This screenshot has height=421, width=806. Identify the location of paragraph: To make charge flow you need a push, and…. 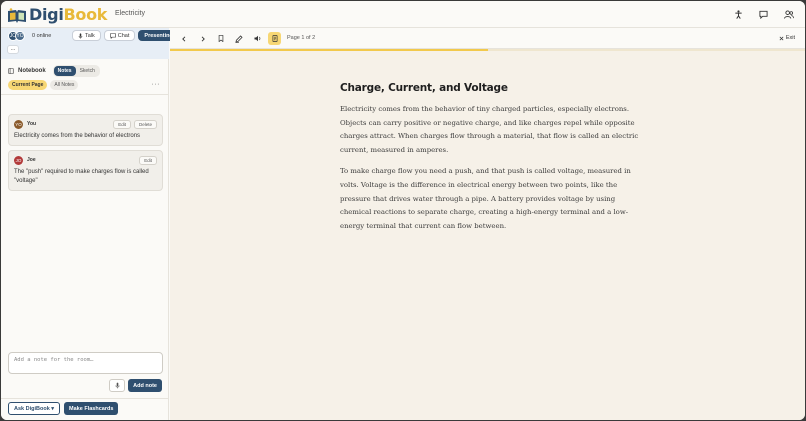
(485, 198).